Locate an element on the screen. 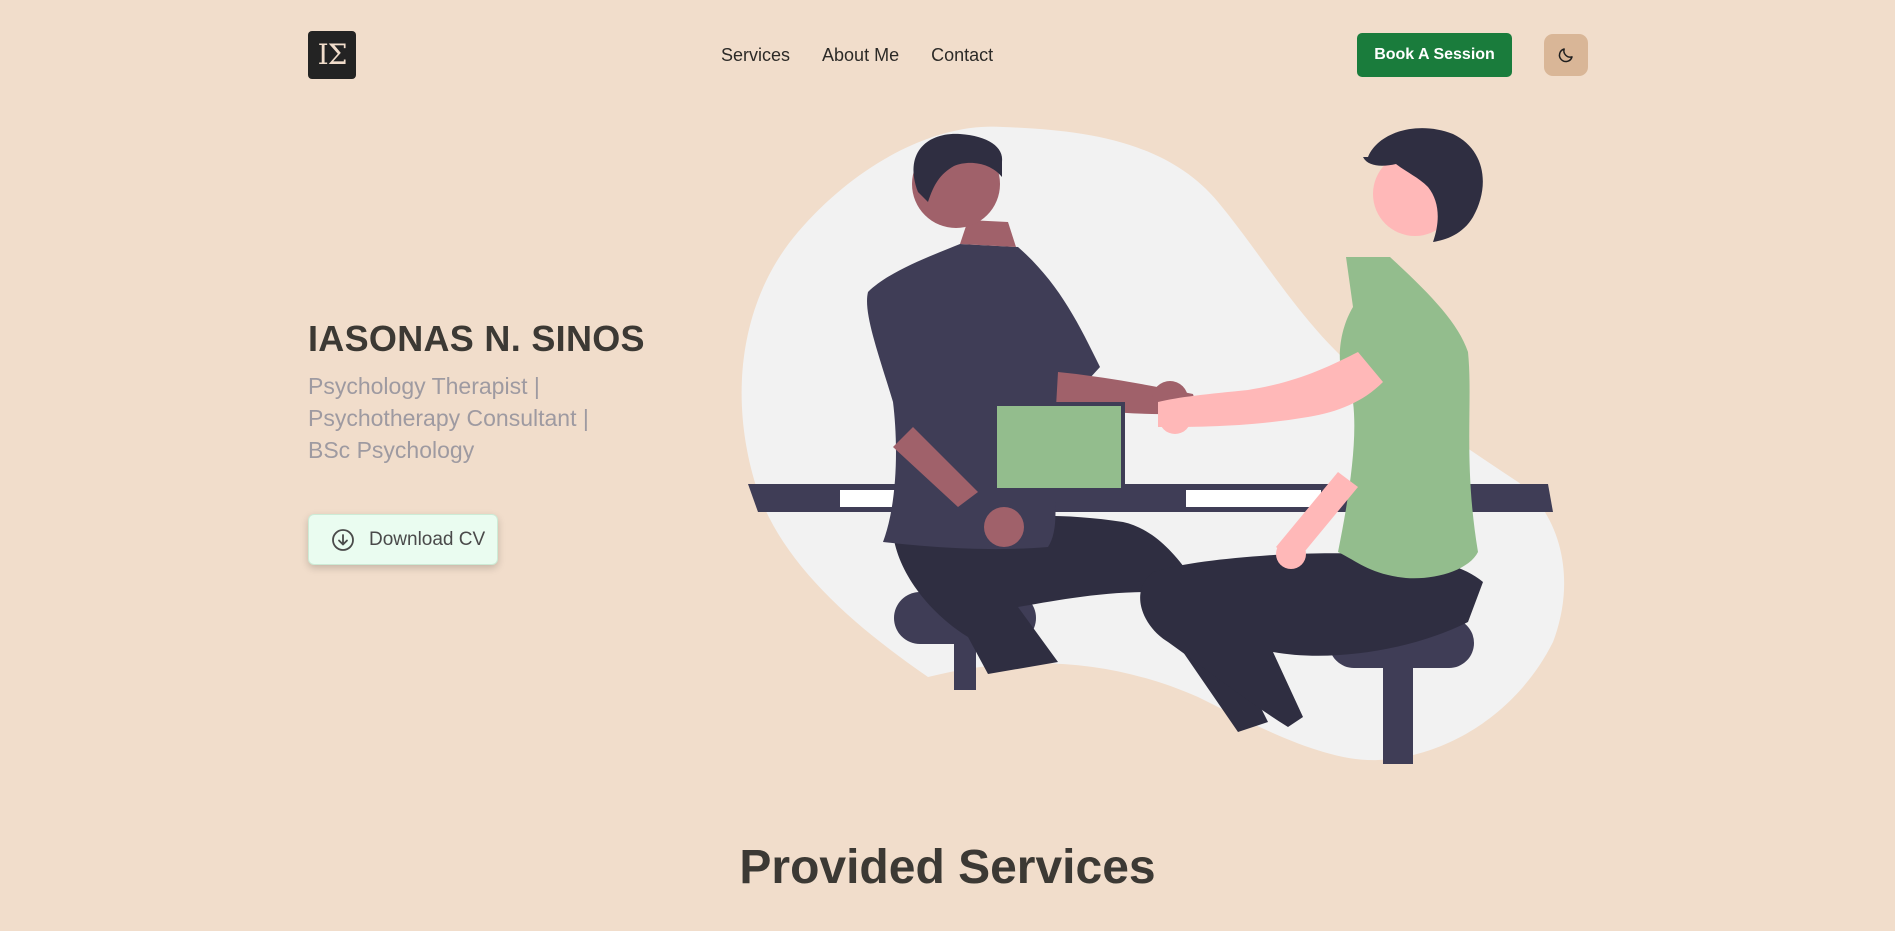  theme-toggle-button is located at coordinates (1566, 55).